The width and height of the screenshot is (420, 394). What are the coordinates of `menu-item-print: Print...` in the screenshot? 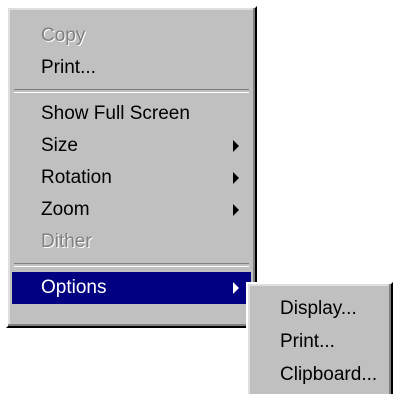 It's located at (131, 68).